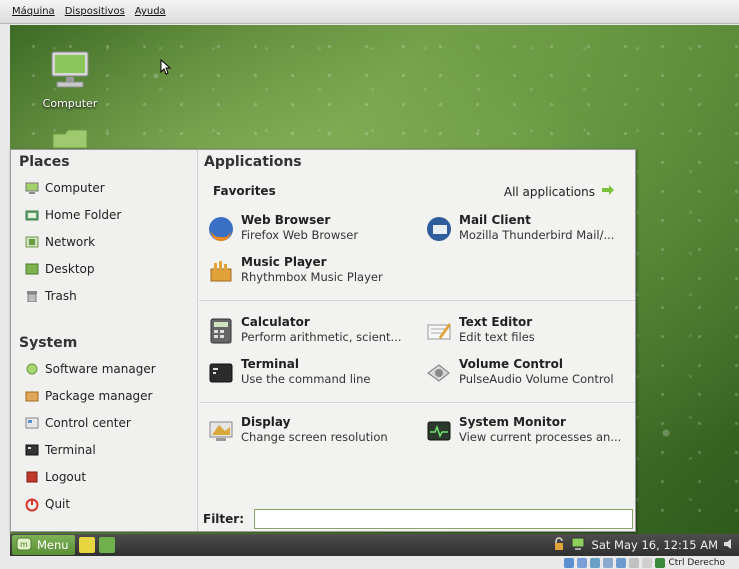  I want to click on places-item-label: Trash, so click(61, 296).